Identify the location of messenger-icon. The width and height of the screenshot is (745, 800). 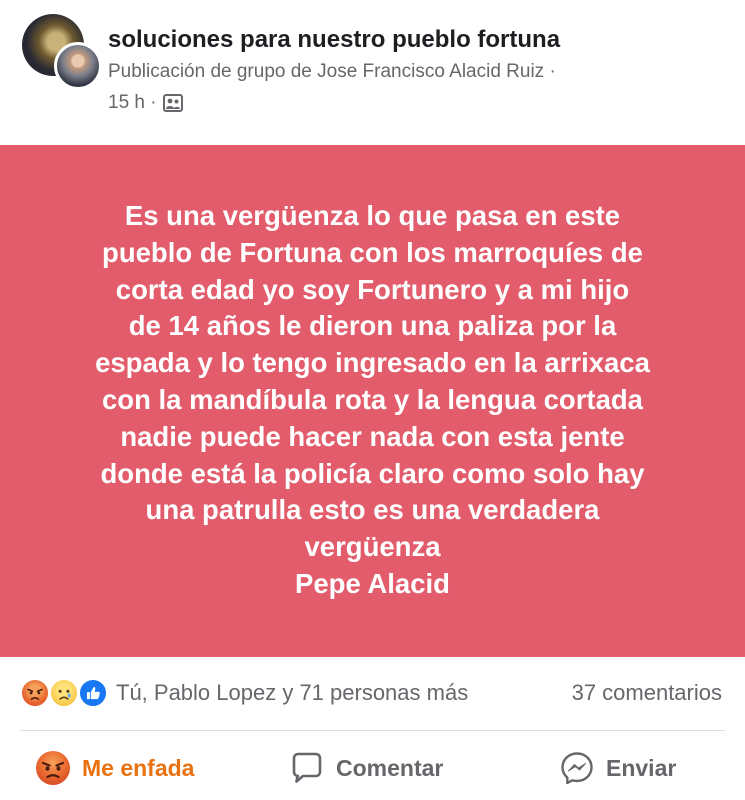
(577, 768).